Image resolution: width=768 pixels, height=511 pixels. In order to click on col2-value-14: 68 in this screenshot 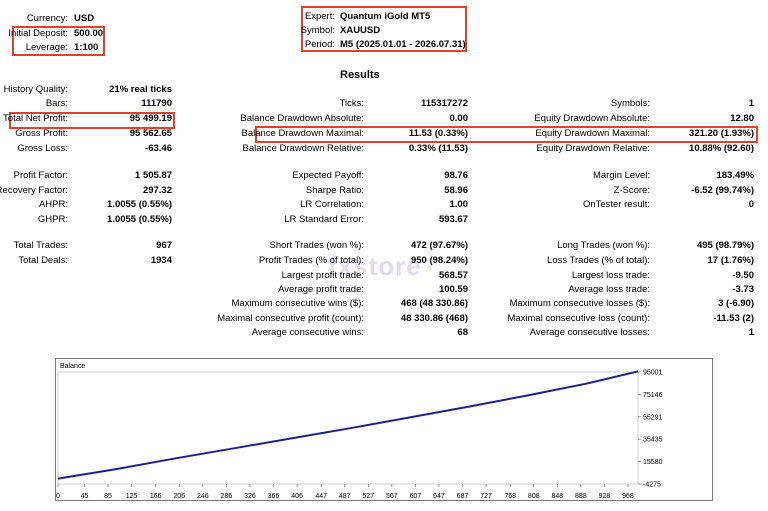, I will do `click(462, 332)`.